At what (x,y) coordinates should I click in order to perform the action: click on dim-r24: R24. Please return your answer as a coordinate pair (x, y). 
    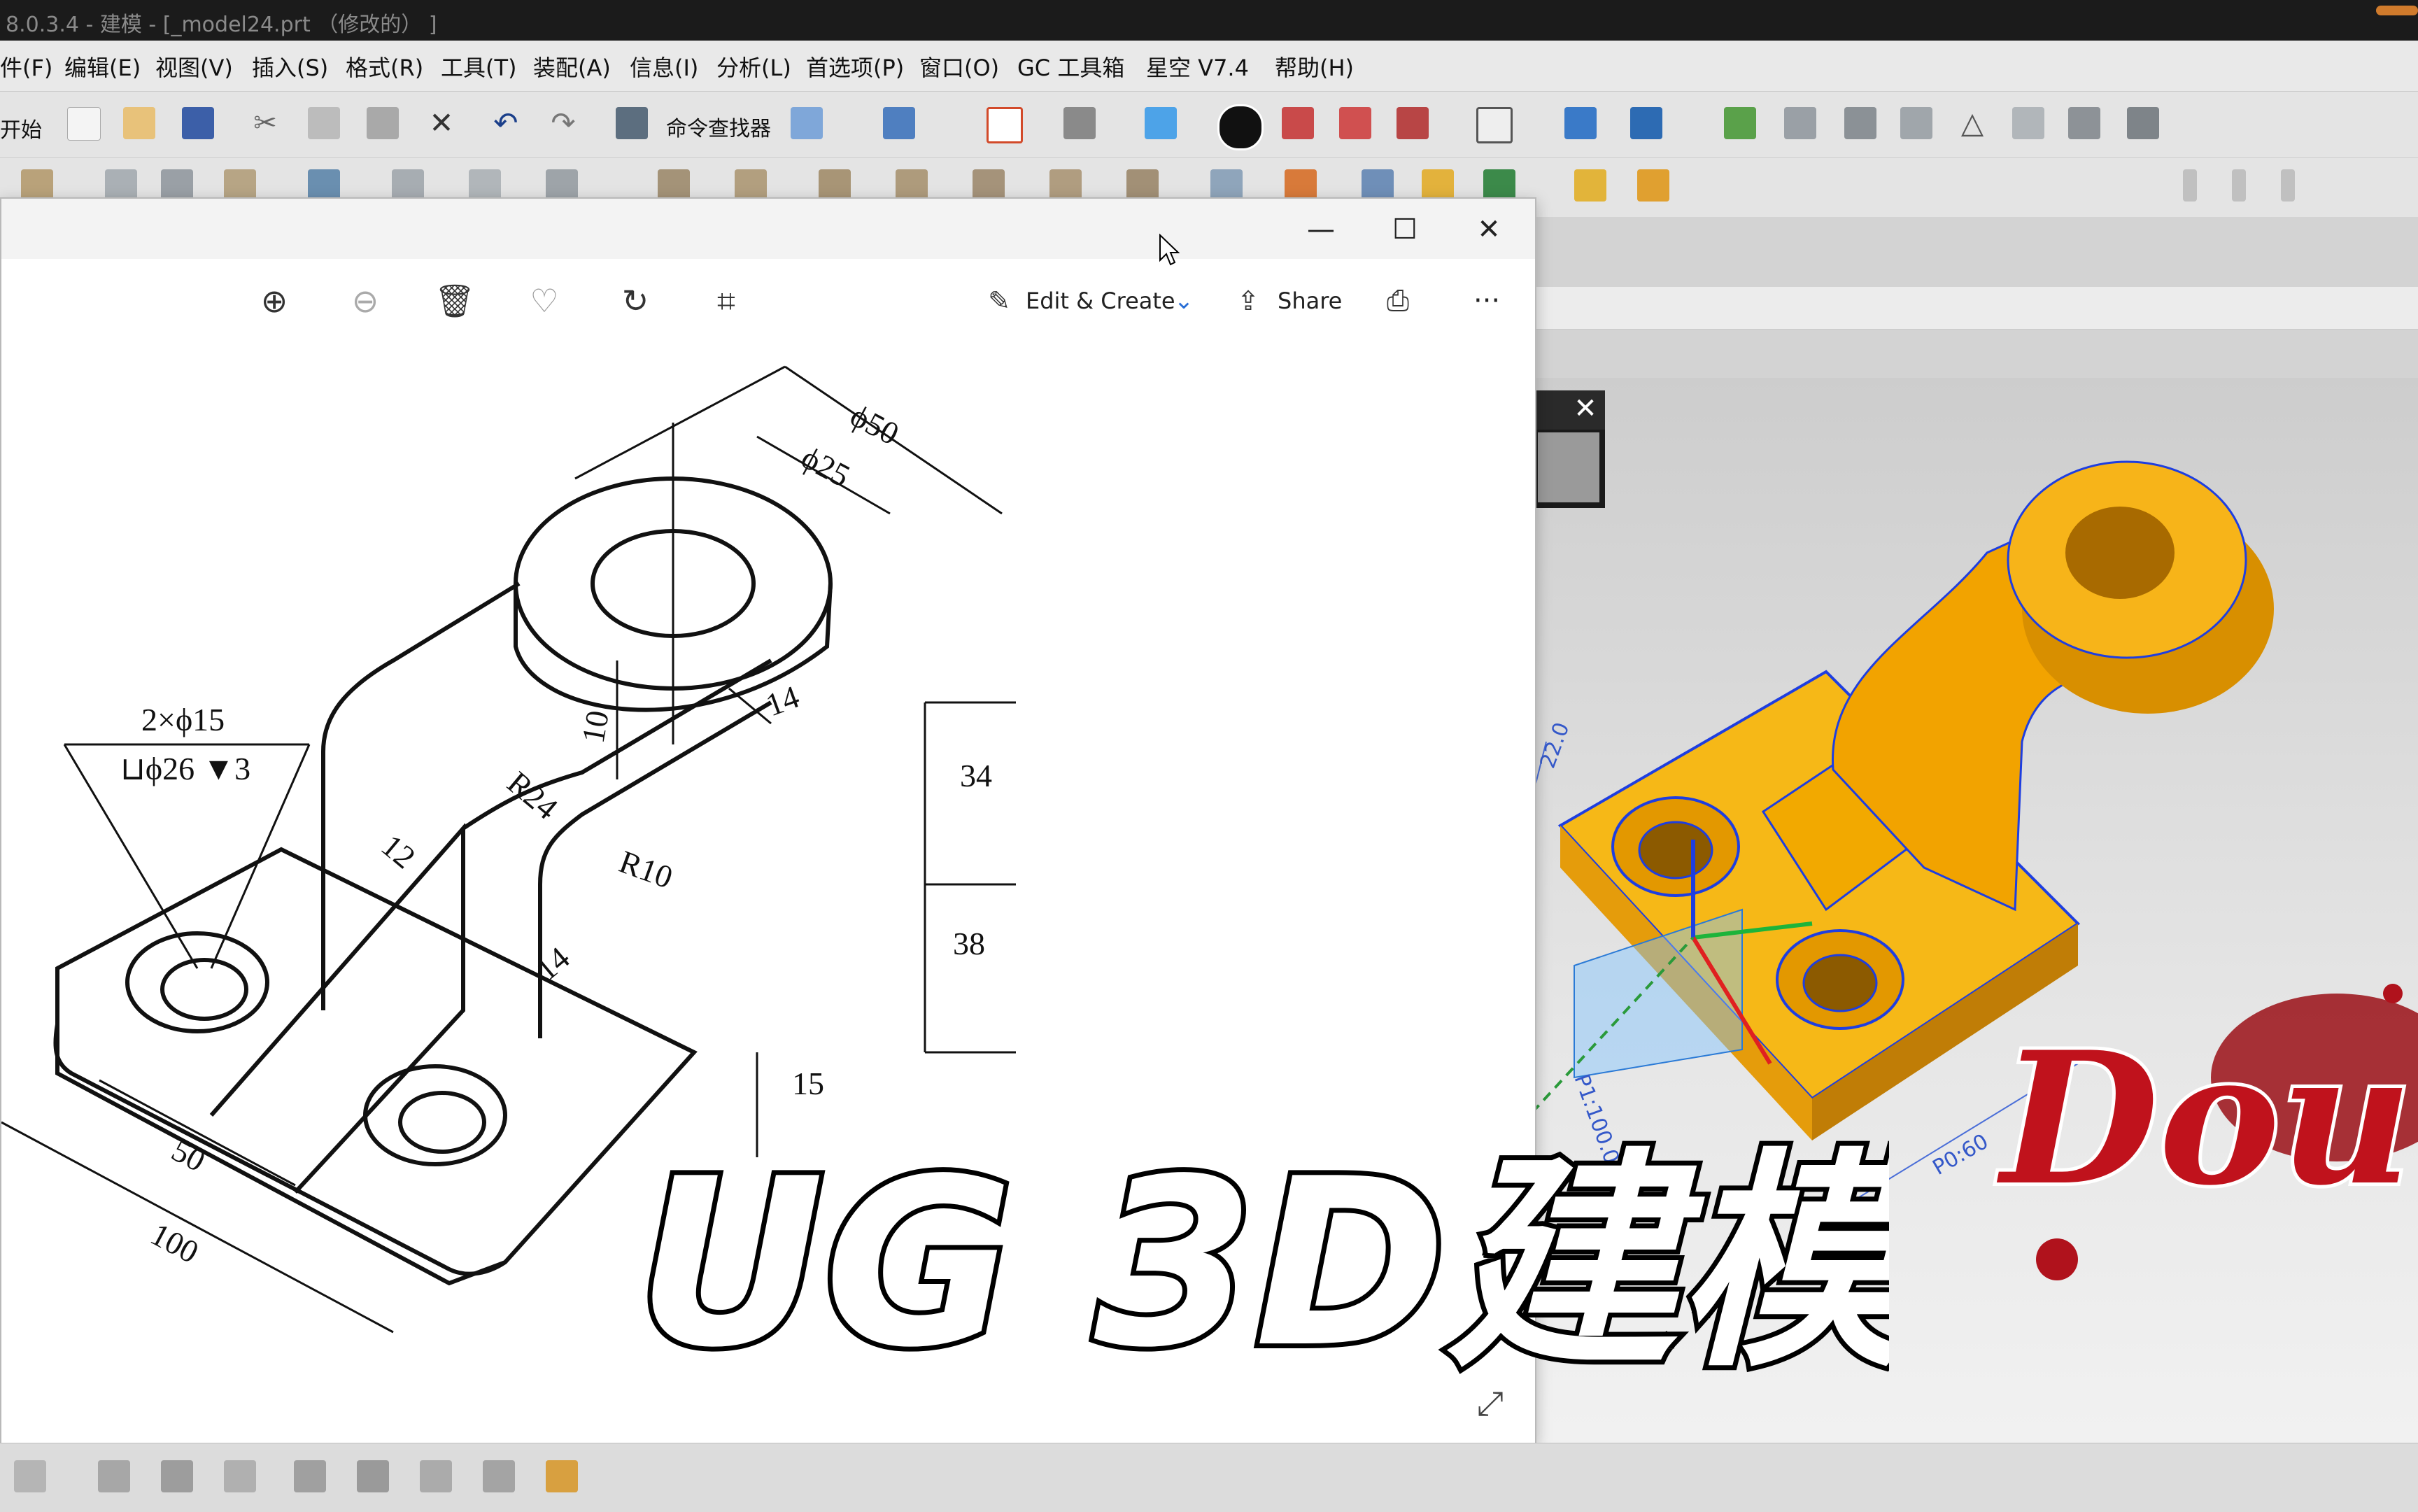
    Looking at the image, I should click on (533, 795).